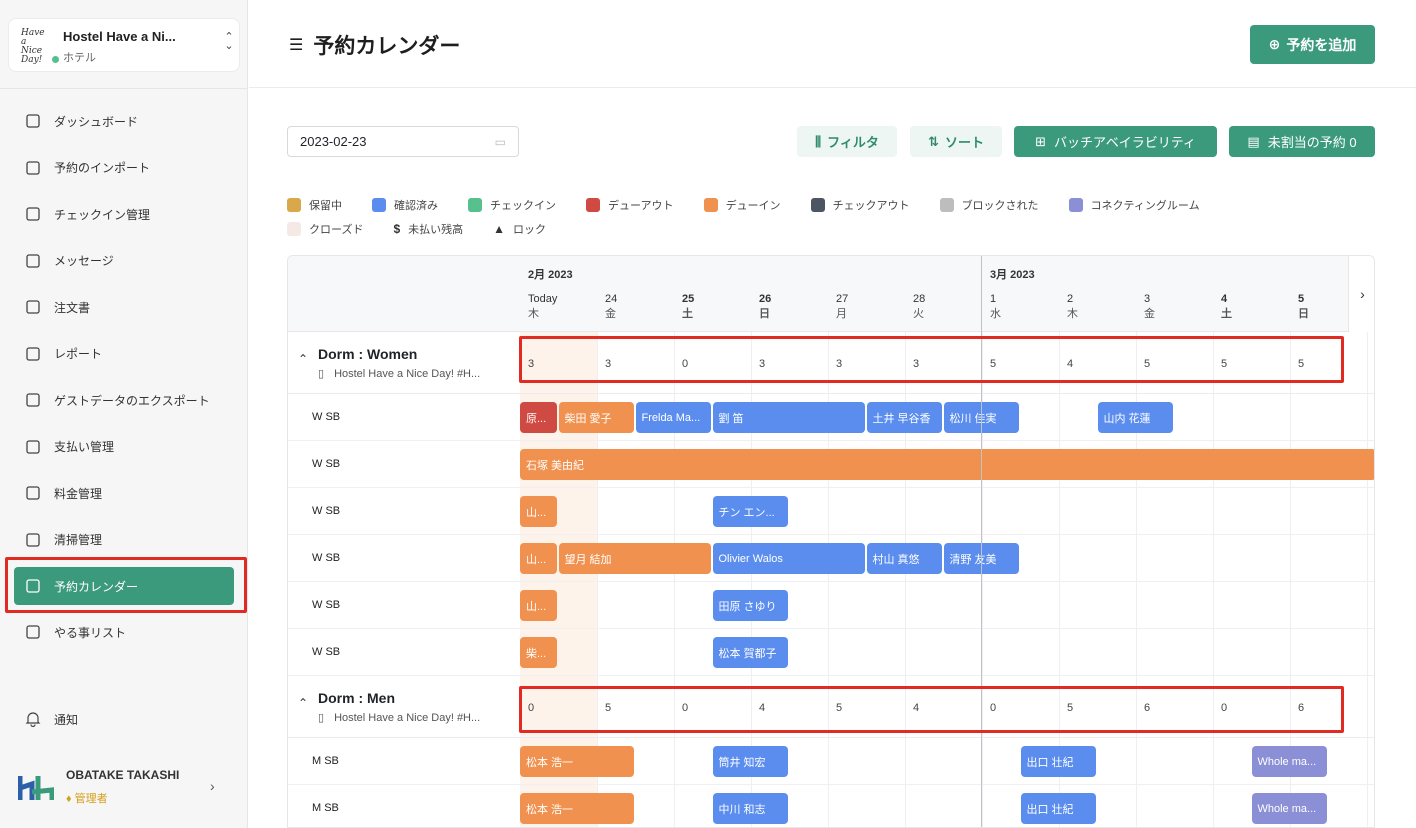  I want to click on user-menu: OBATAKE TAKASHI ♦ 管理者 ›, so click(125, 786).